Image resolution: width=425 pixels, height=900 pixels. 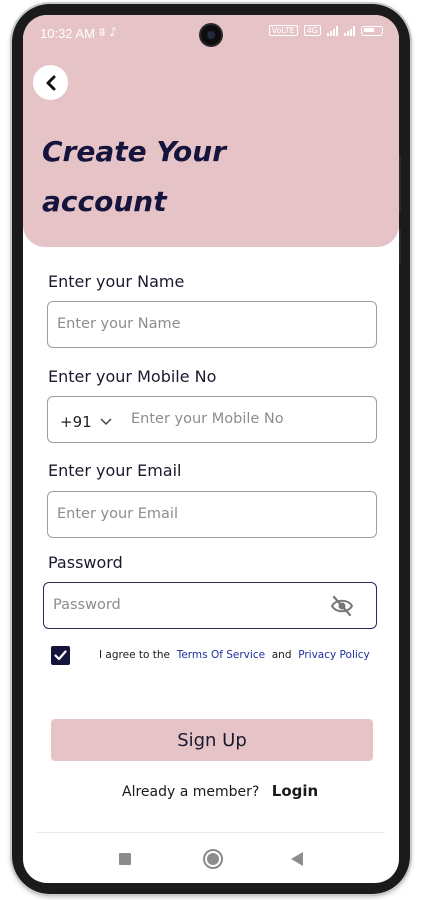 I want to click on mobile-label: Enter your Mobile No, so click(x=132, y=376).